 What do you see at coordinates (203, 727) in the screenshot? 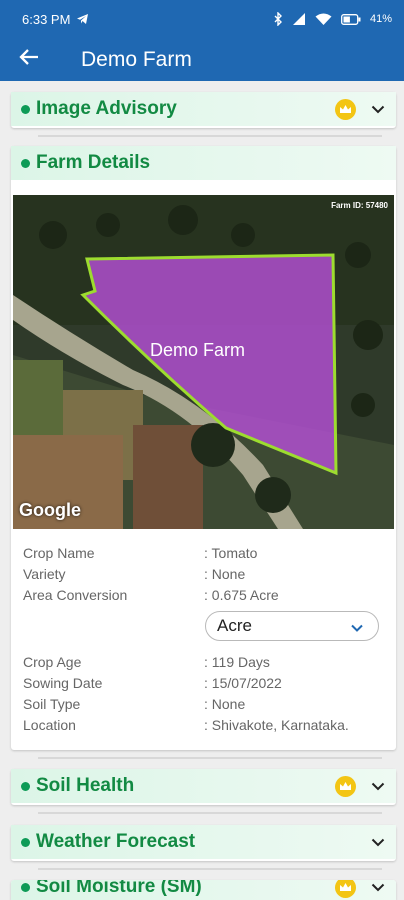
I see `detail-row: Location : Shivakote, Karnataka.` at bounding box center [203, 727].